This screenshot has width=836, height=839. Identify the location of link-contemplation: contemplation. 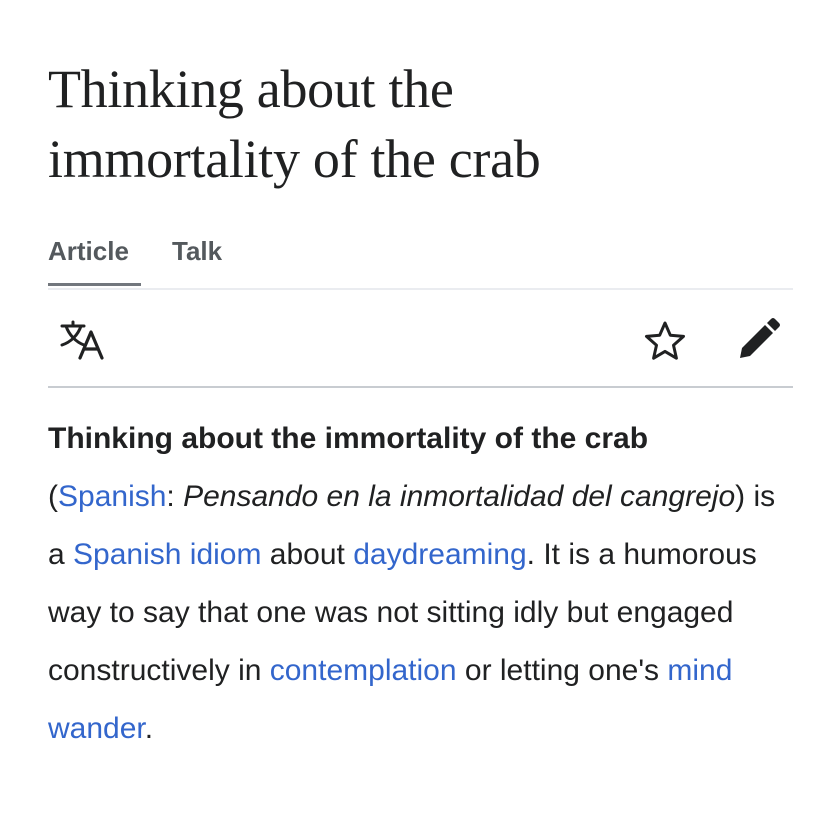
(363, 670).